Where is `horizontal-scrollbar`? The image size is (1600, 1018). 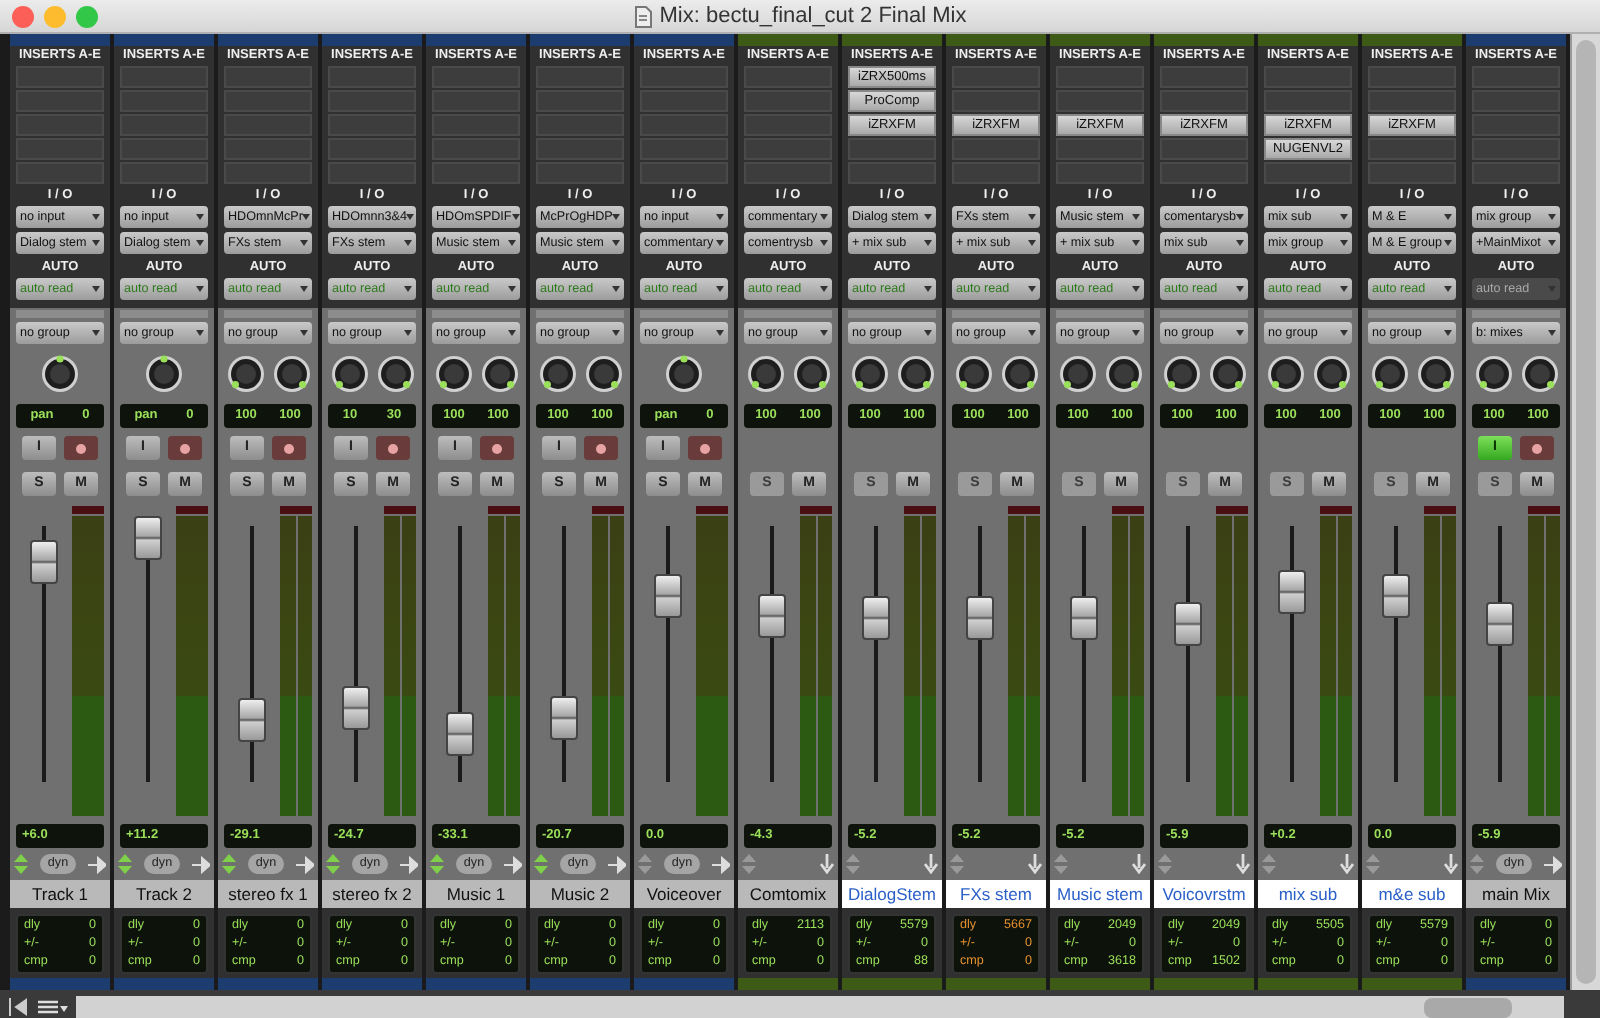
horizontal-scrollbar is located at coordinates (820, 1006).